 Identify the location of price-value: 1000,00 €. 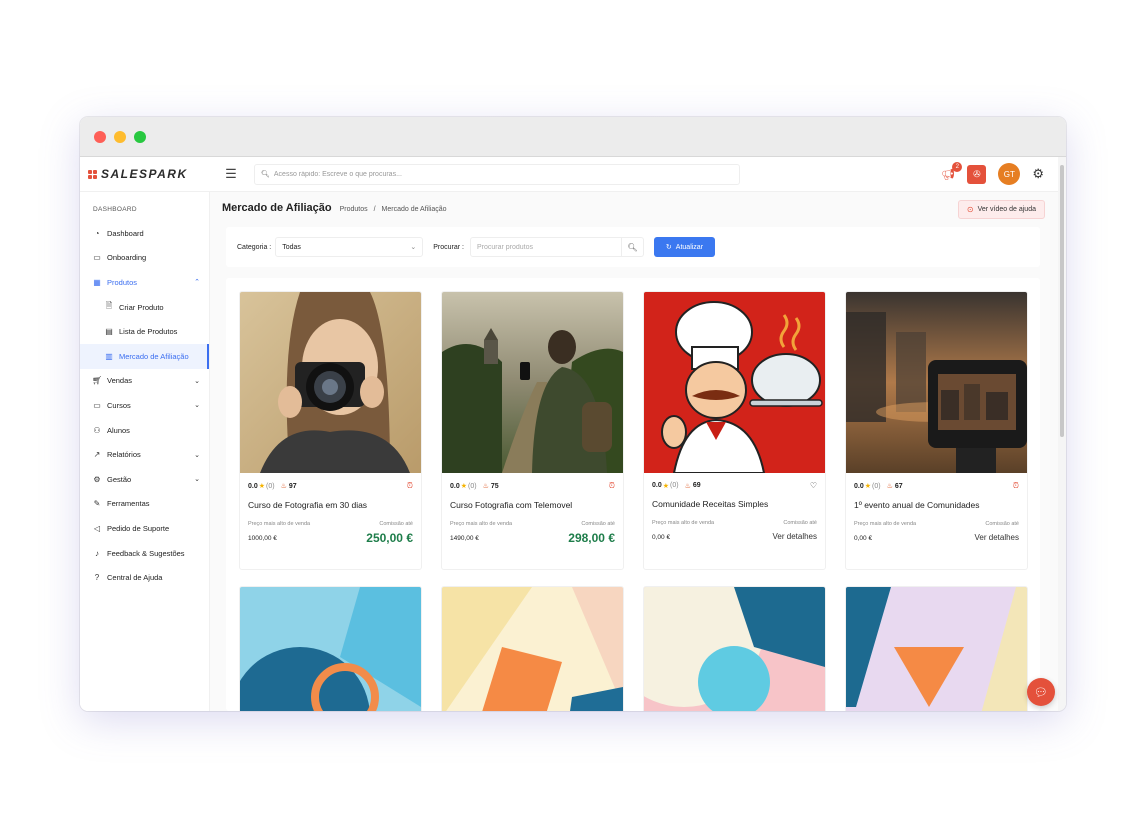
(262, 538).